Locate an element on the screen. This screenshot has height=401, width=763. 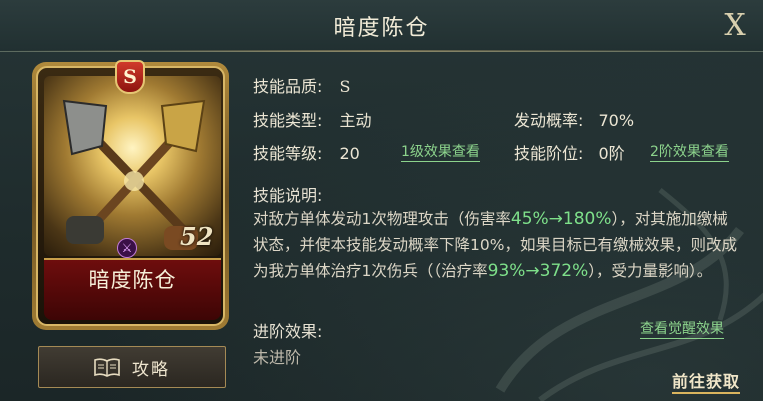
chance-value: 70% is located at coordinates (616, 120).